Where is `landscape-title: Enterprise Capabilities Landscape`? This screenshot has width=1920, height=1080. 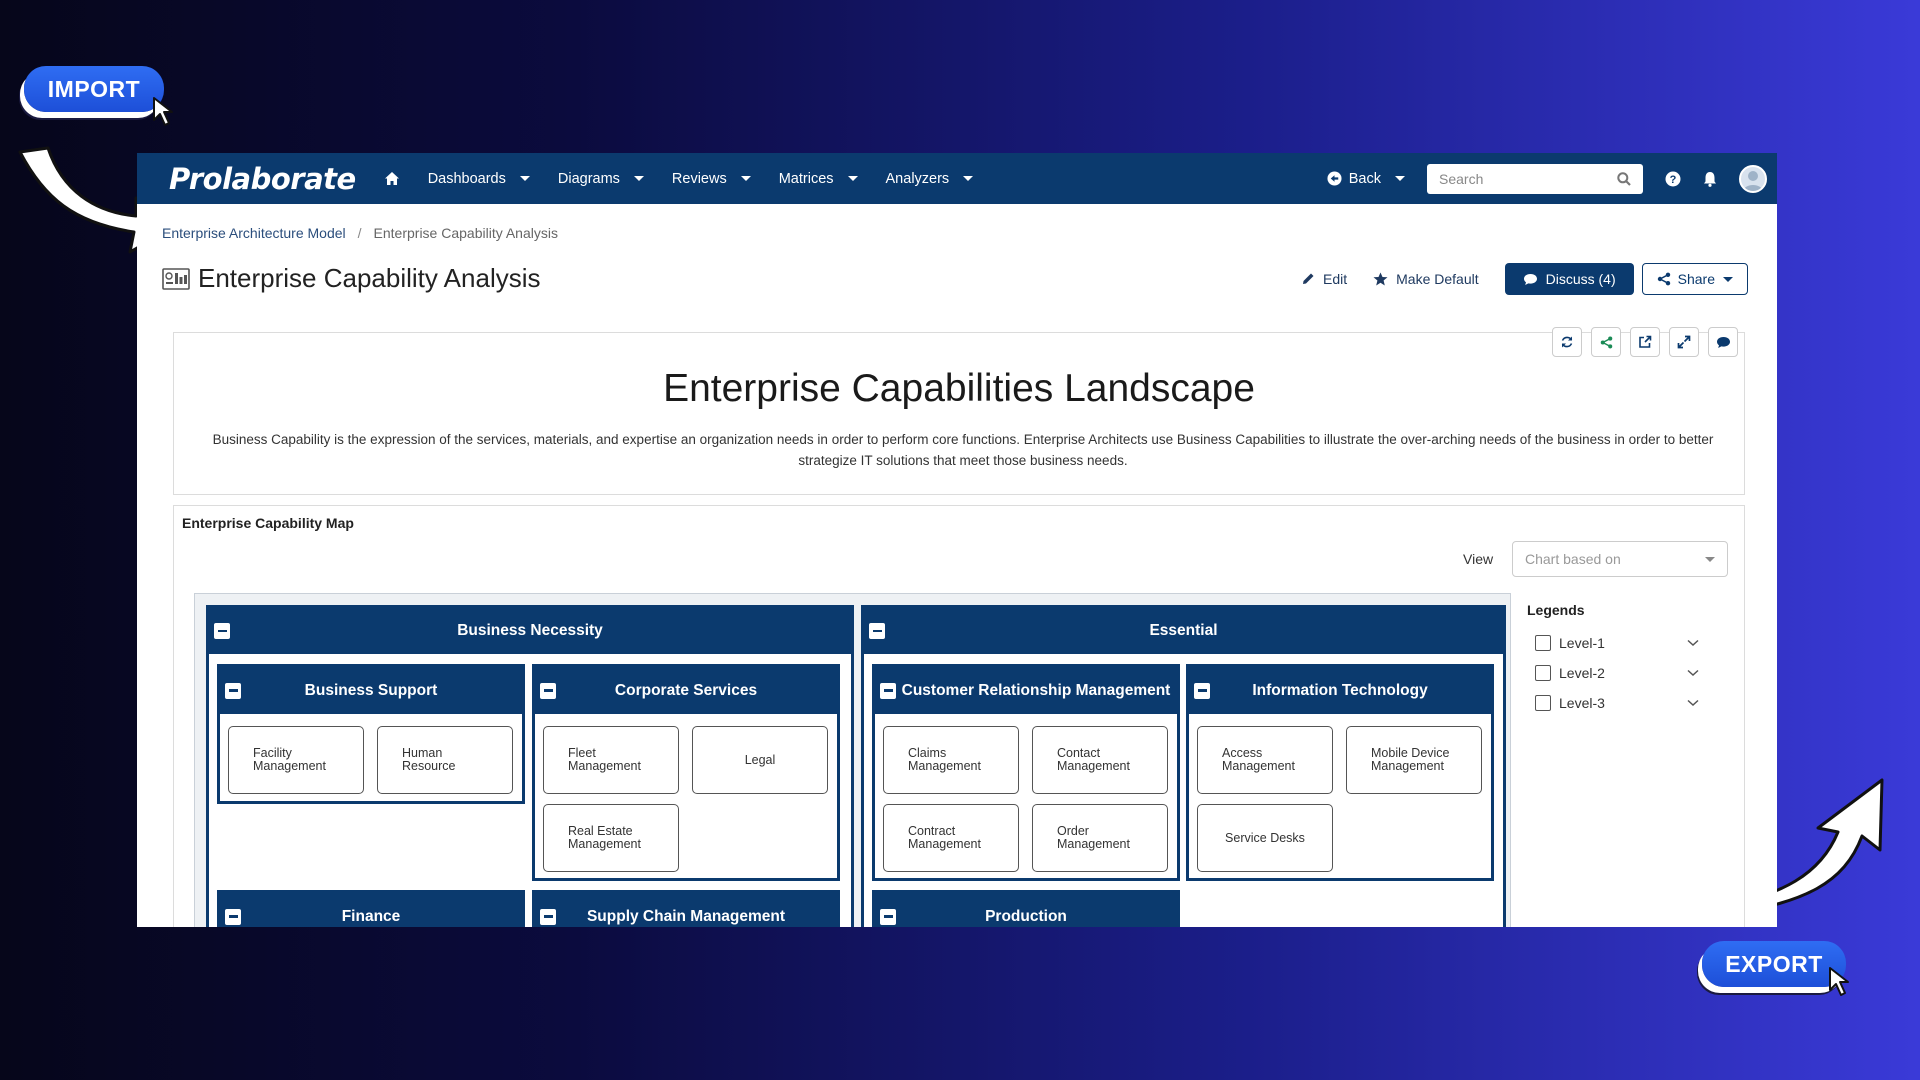 landscape-title: Enterprise Capabilities Landscape is located at coordinates (959, 388).